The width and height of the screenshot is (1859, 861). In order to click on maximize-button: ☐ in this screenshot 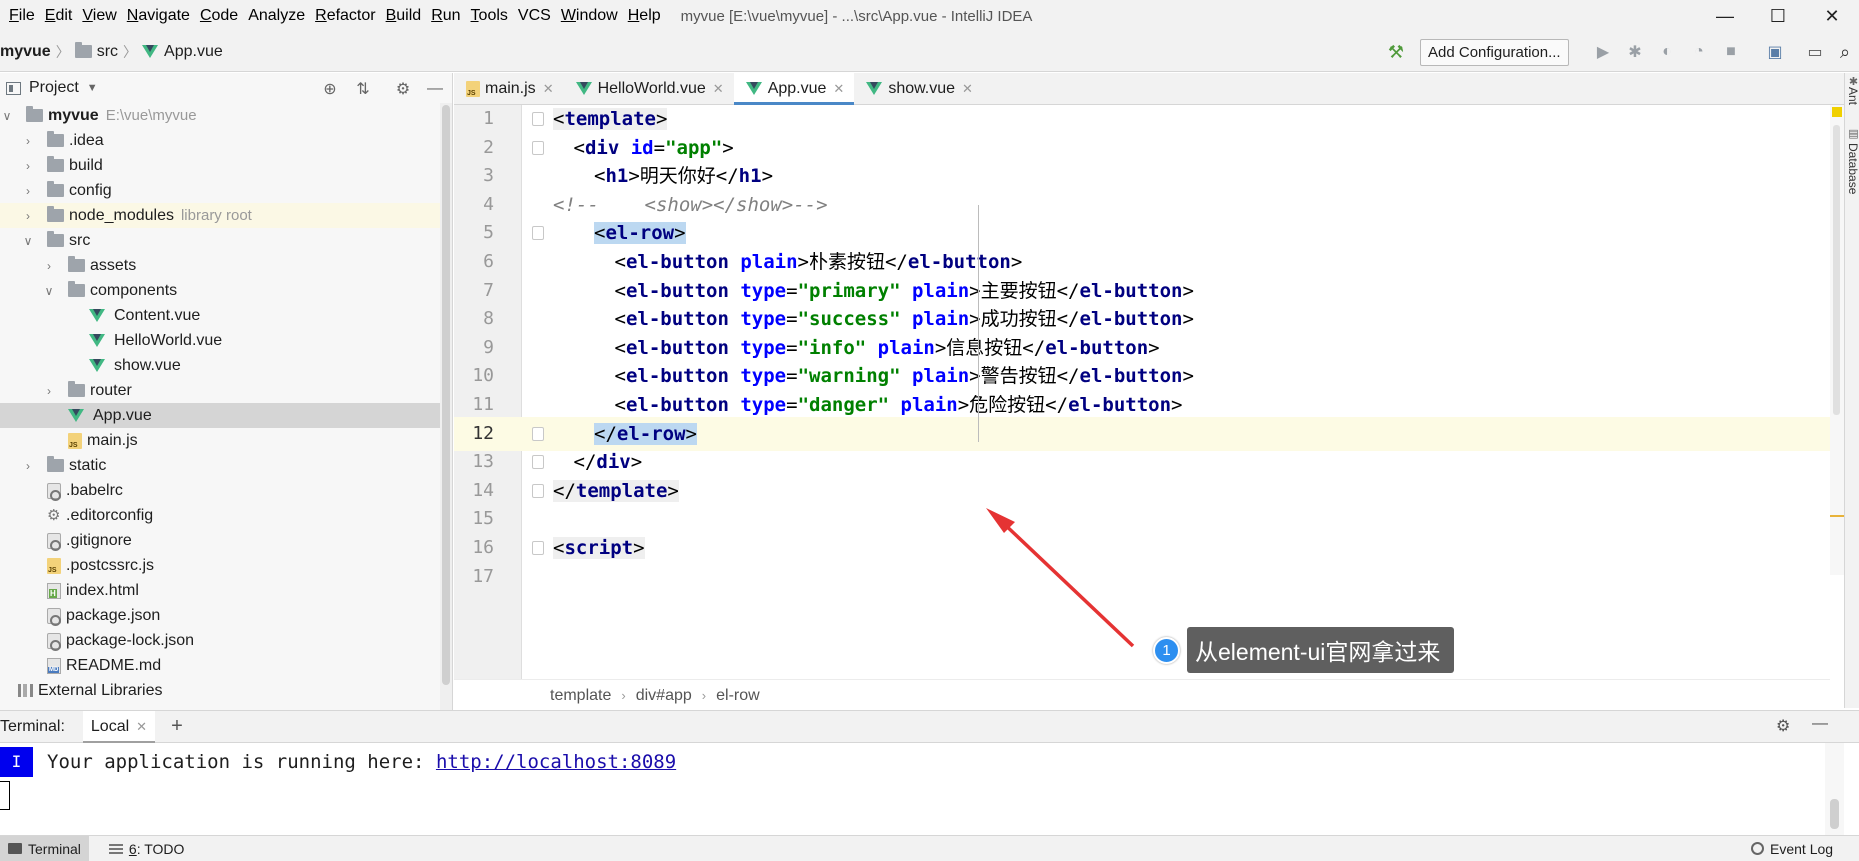, I will do `click(1778, 16)`.